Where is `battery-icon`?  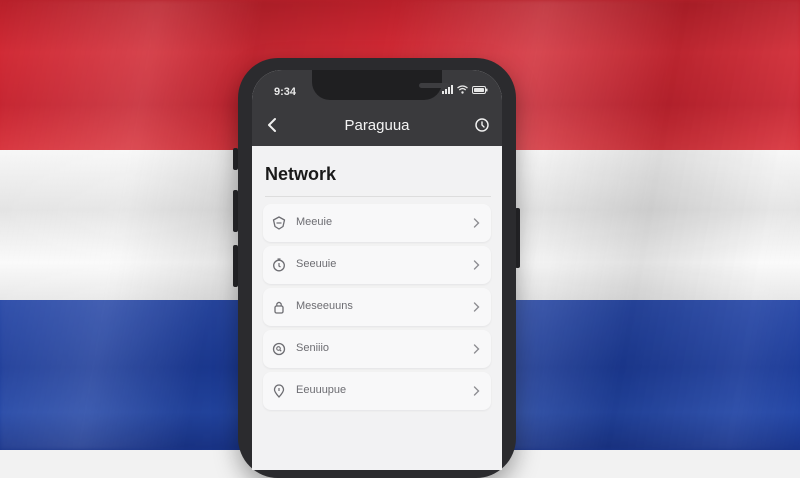 battery-icon is located at coordinates (480, 89).